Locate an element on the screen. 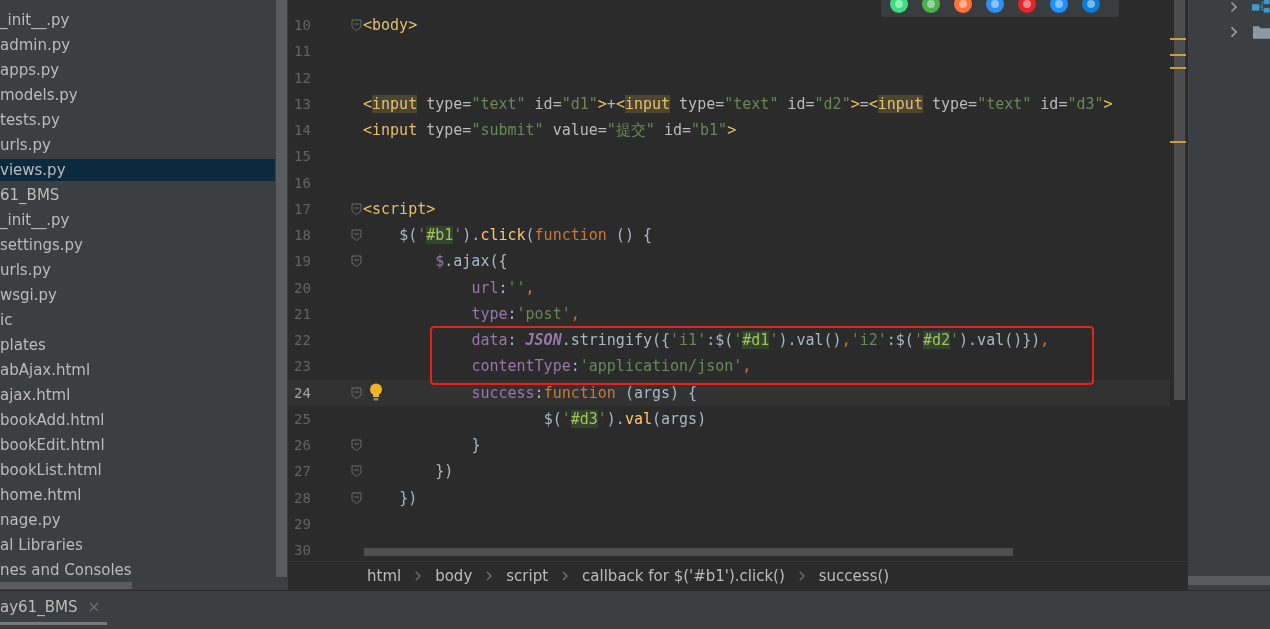 This screenshot has height=629, width=1270. code-line: $('#b1').click(function () { is located at coordinates (525, 235).